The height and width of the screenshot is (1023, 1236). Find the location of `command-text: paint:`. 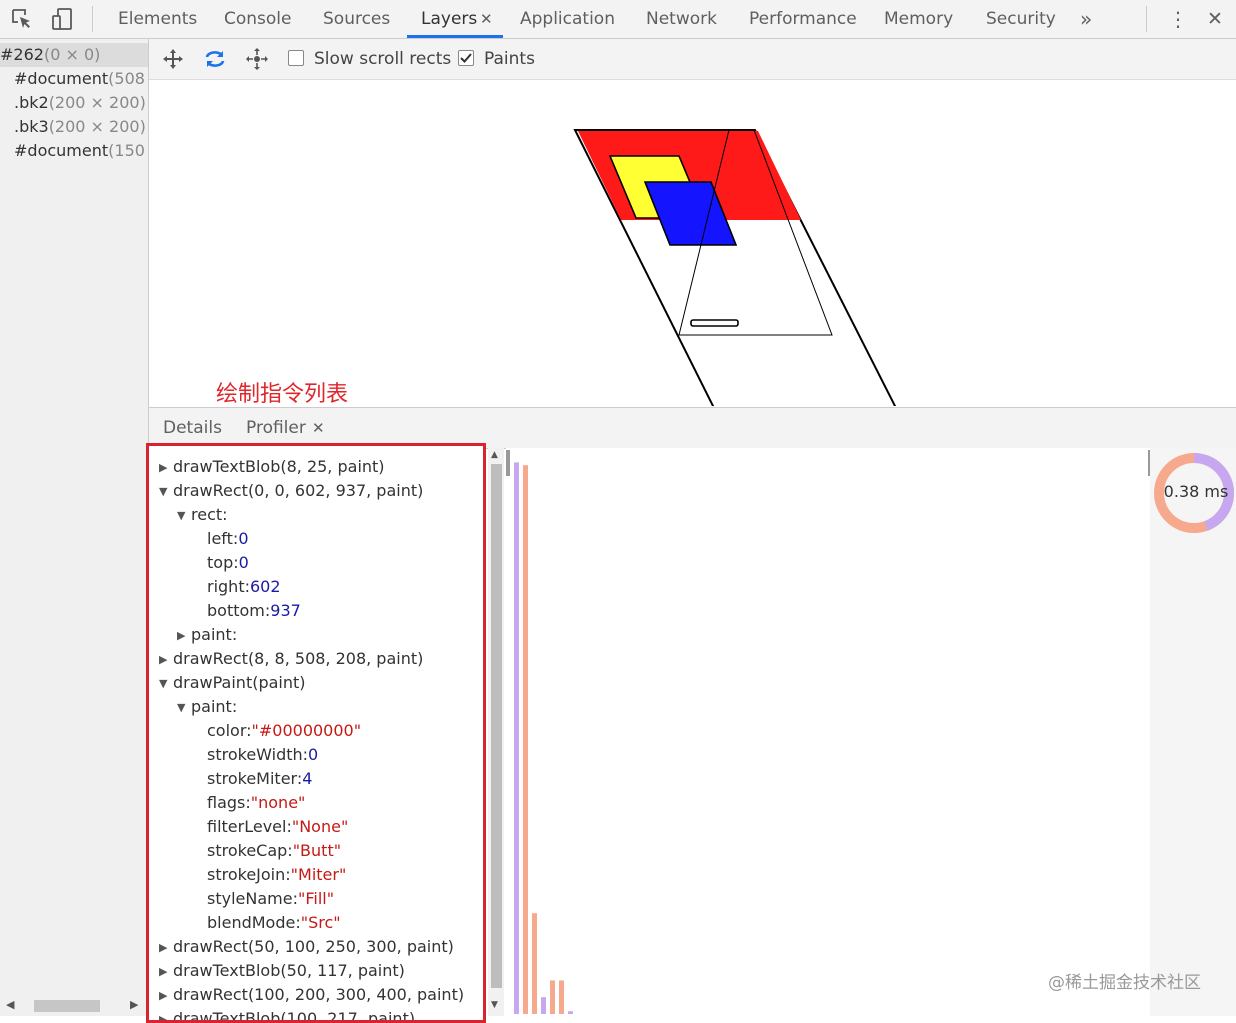

command-text: paint: is located at coordinates (214, 706).